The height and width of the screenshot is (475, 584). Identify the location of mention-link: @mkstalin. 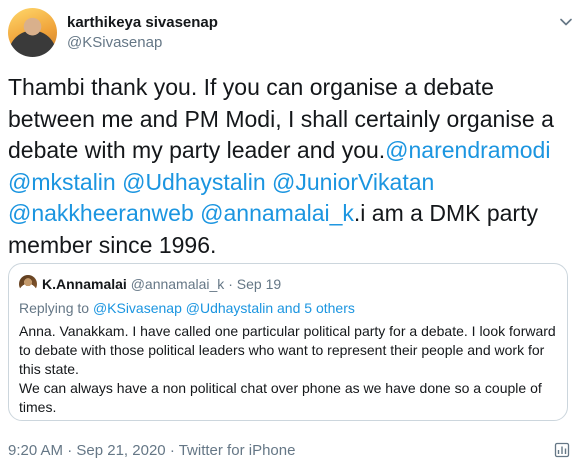
(62, 182).